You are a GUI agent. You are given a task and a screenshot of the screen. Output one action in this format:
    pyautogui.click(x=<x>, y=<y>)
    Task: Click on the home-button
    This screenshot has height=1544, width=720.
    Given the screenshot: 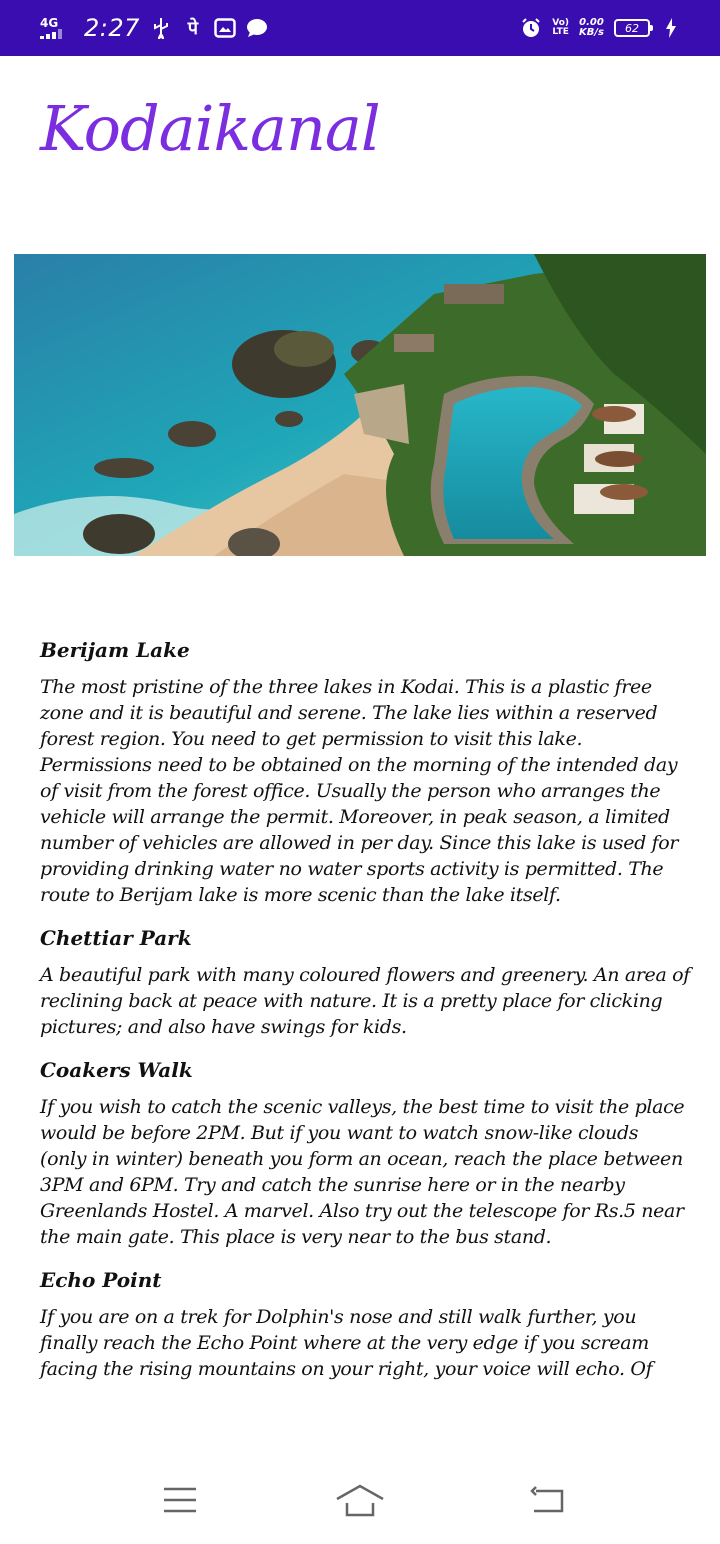 What is the action you would take?
    pyautogui.click(x=360, y=1500)
    